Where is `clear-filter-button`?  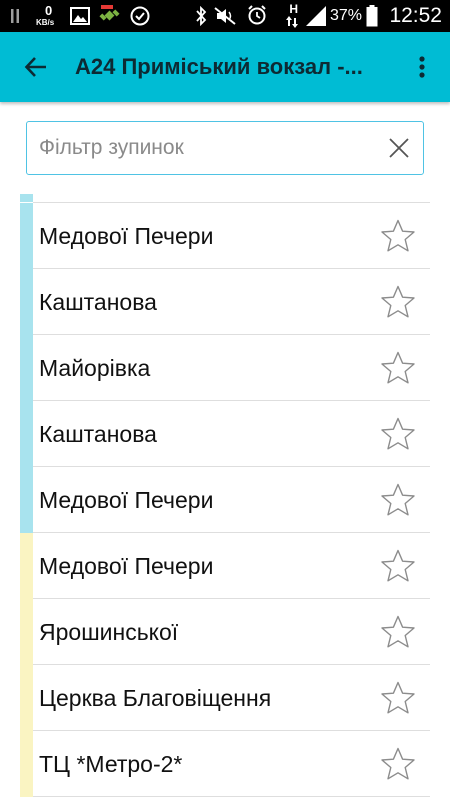
clear-filter-button is located at coordinates (399, 148).